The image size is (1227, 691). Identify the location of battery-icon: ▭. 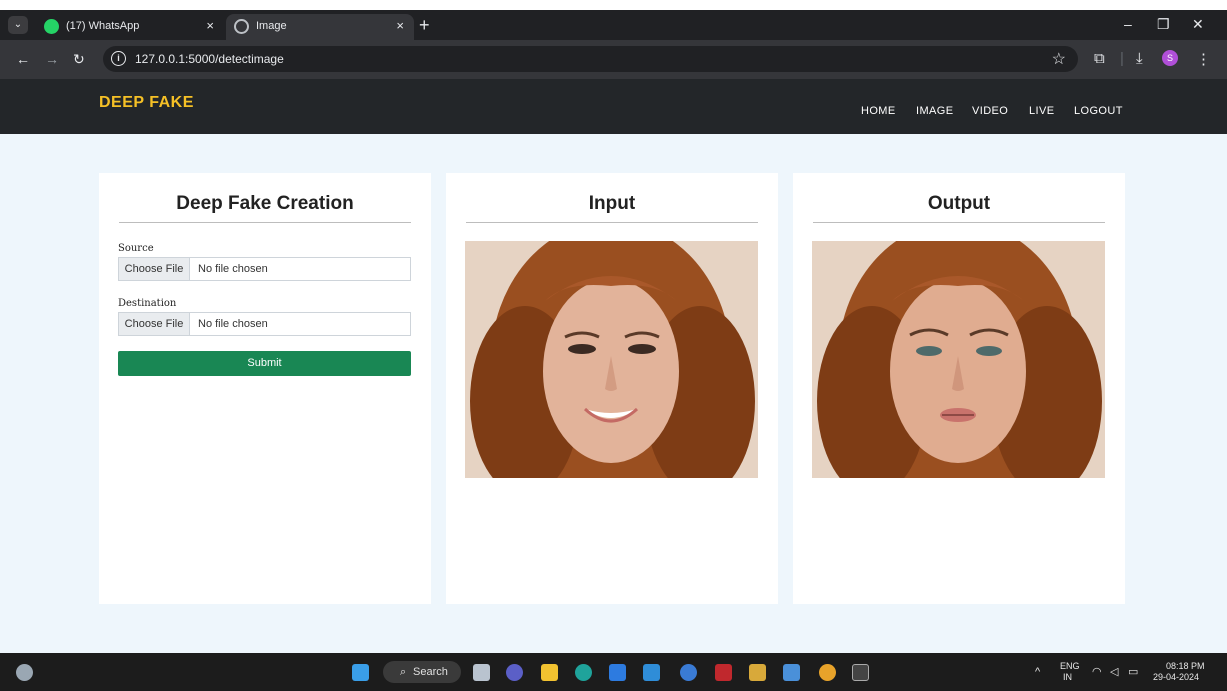
(1133, 671).